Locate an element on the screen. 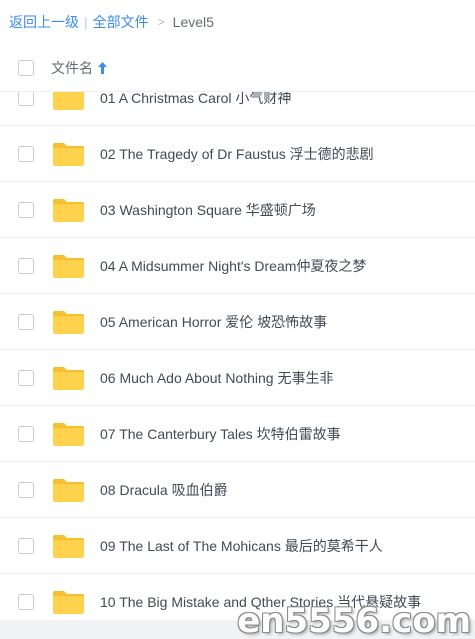 Image resolution: width=475 pixels, height=639 pixels. file-row: 07 The Canterbury Tales 坎特伯雷故事 is located at coordinates (237, 434).